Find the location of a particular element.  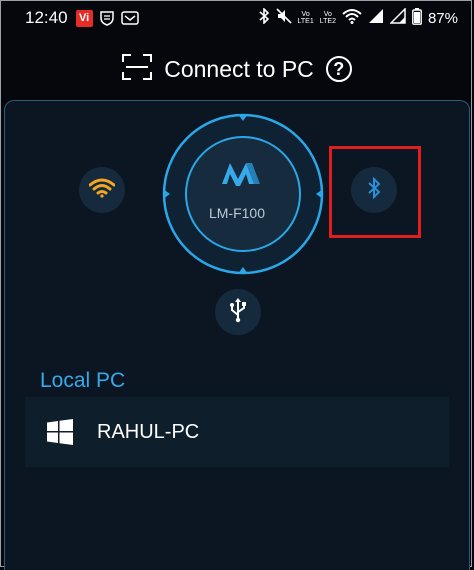

battery-percent: 87% is located at coordinates (442, 18).